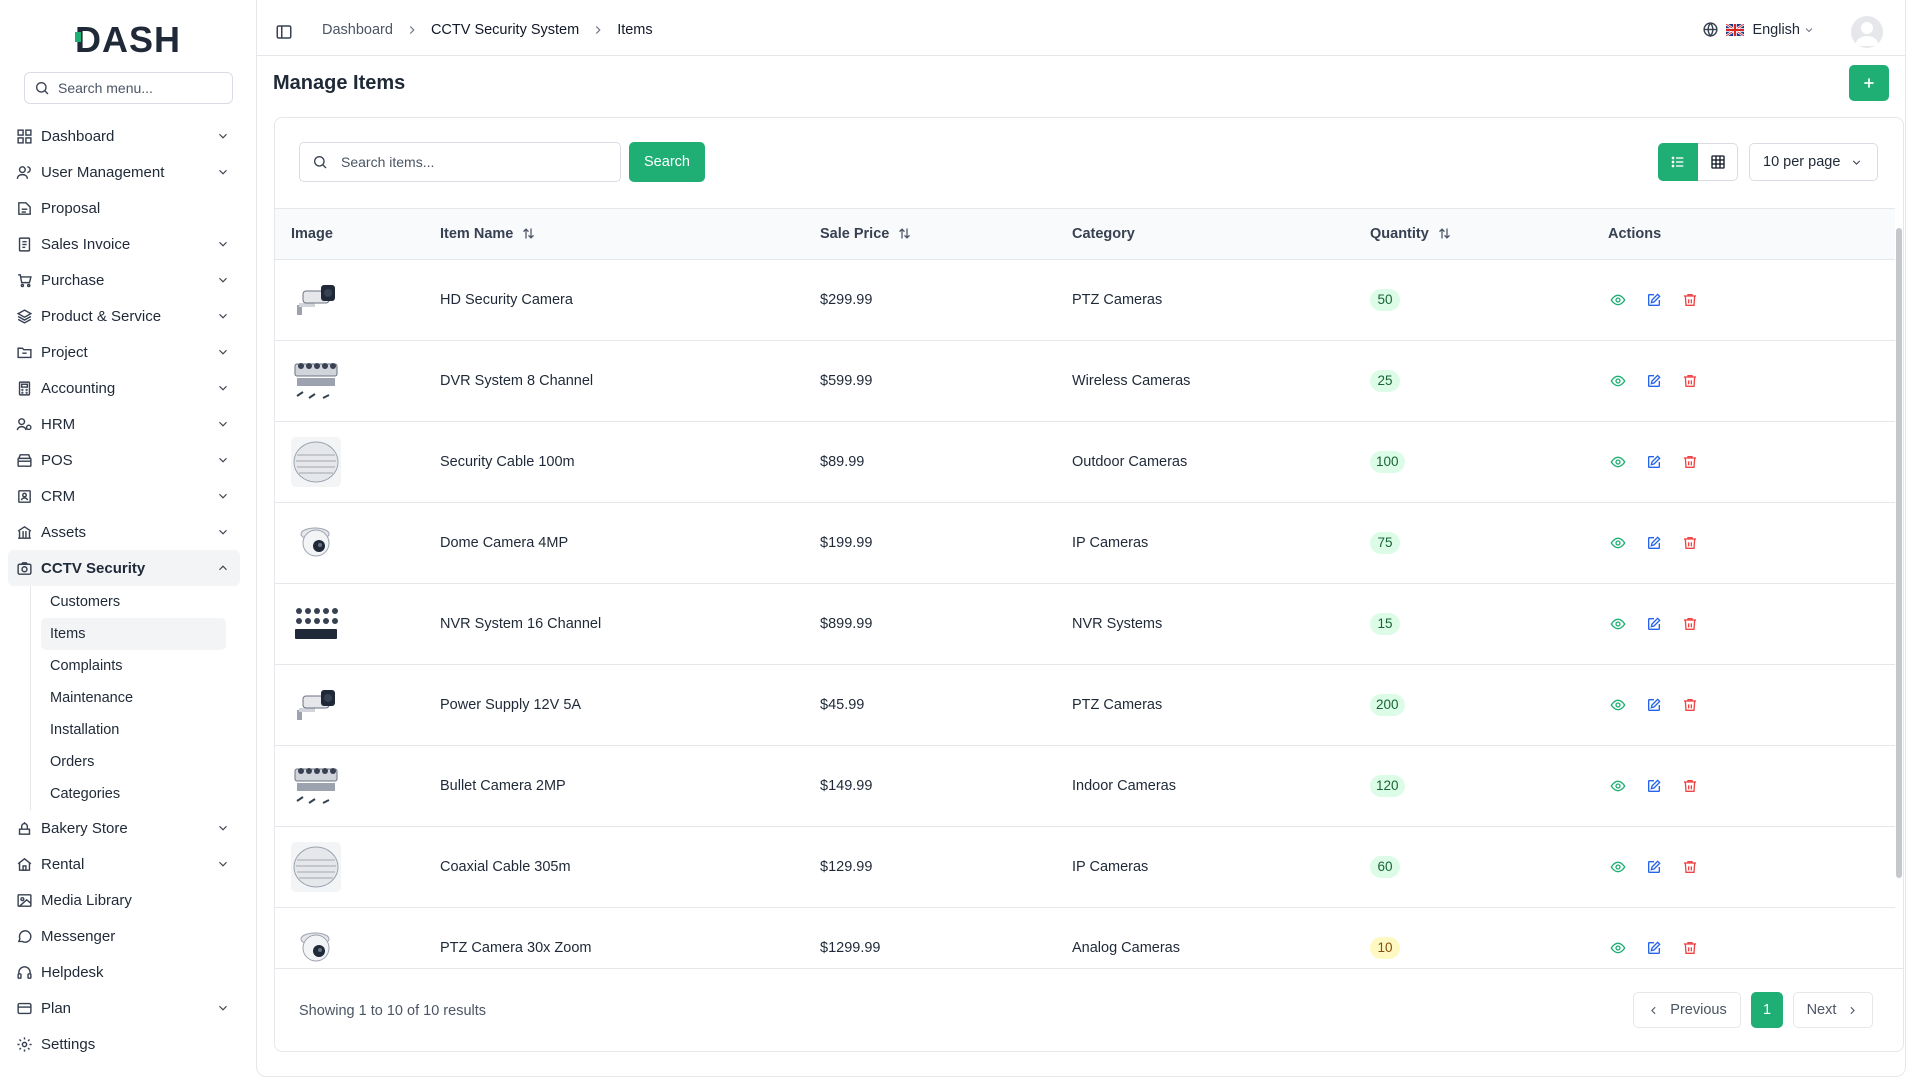 The image size is (1920, 1080). What do you see at coordinates (1678, 162) in the screenshot?
I see `list-view-button` at bounding box center [1678, 162].